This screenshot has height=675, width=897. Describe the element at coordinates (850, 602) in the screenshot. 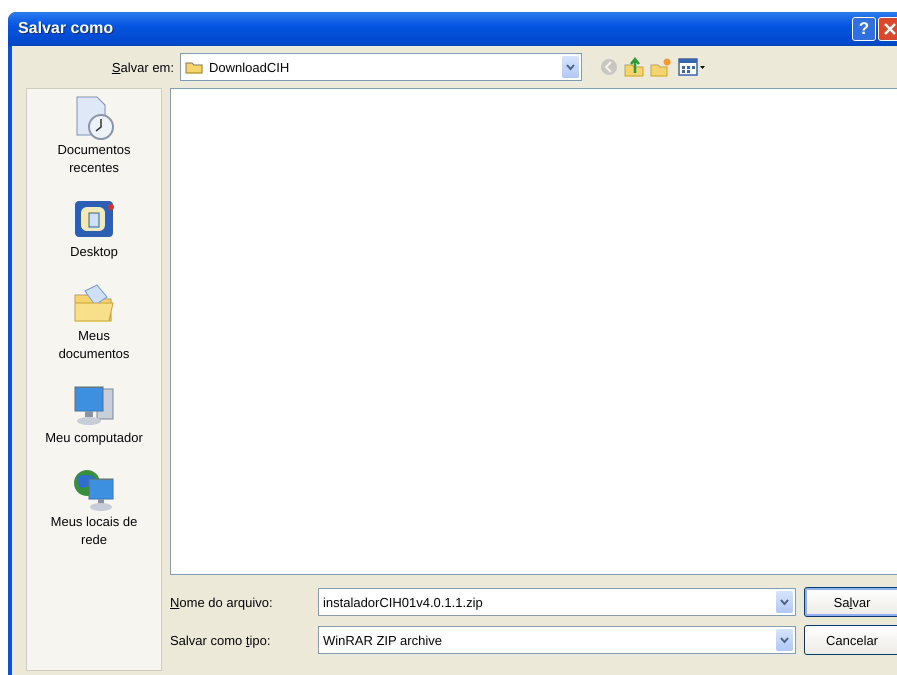

I see `save-button: Salvar` at that location.